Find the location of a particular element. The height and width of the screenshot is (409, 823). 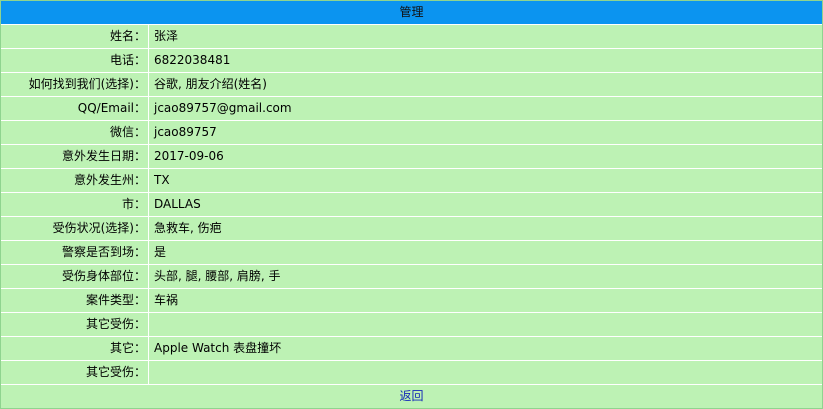

field-value: 6822038481 is located at coordinates (192, 60).